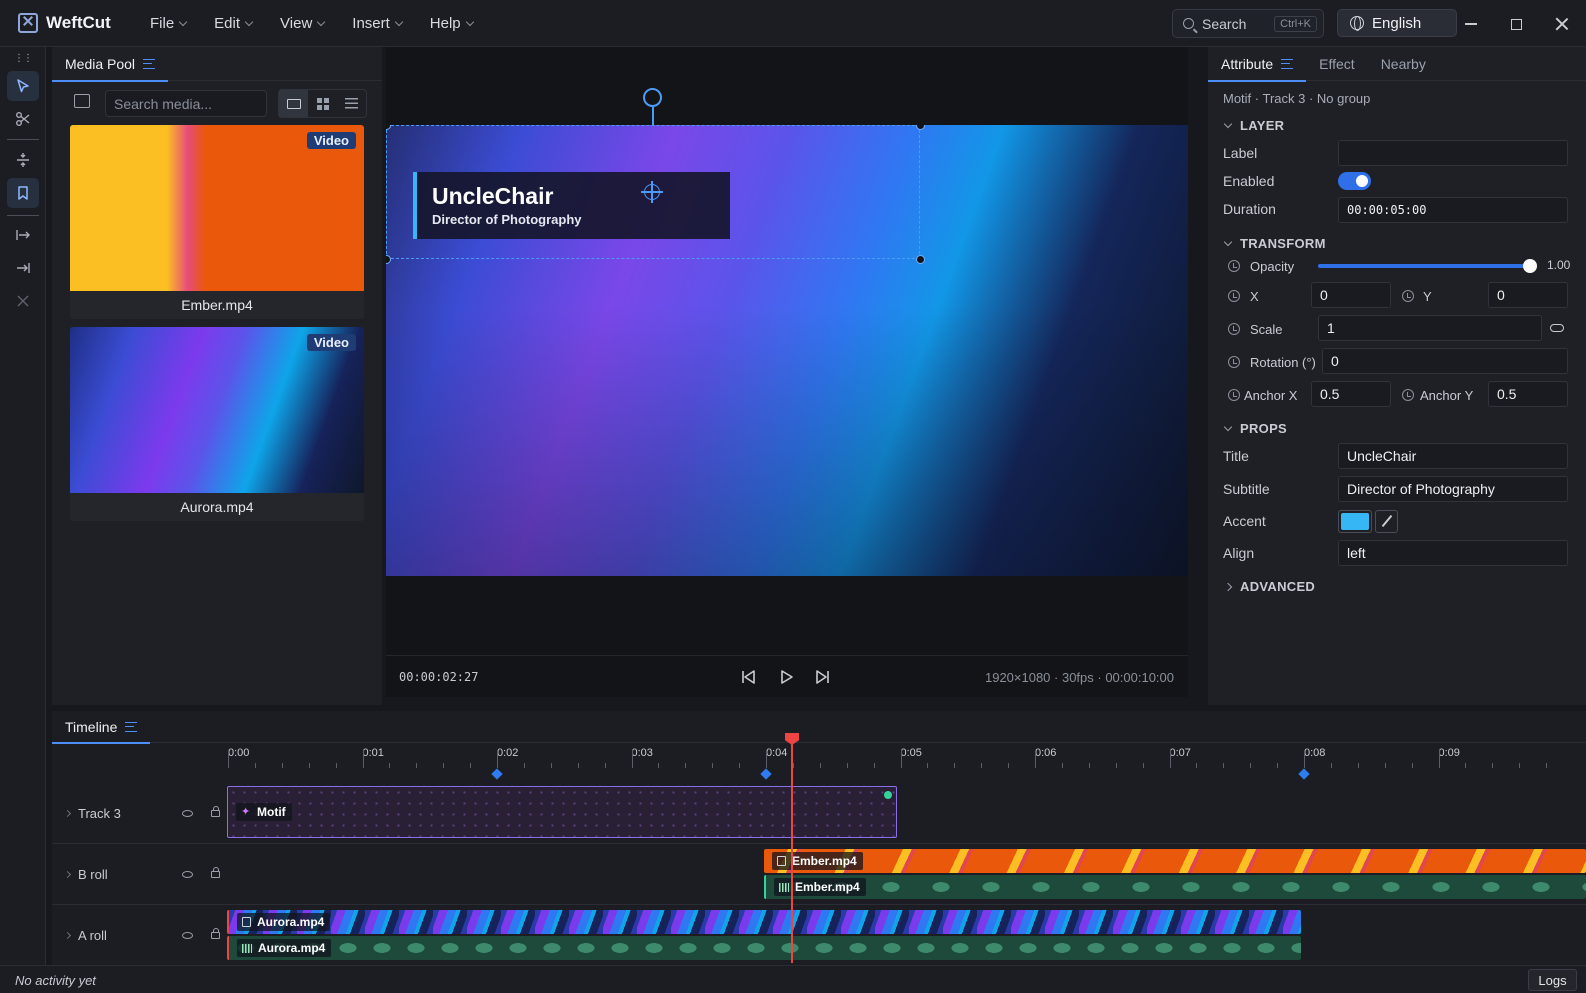 The image size is (1586, 993). I want to click on x-field: 0, so click(1351, 295).